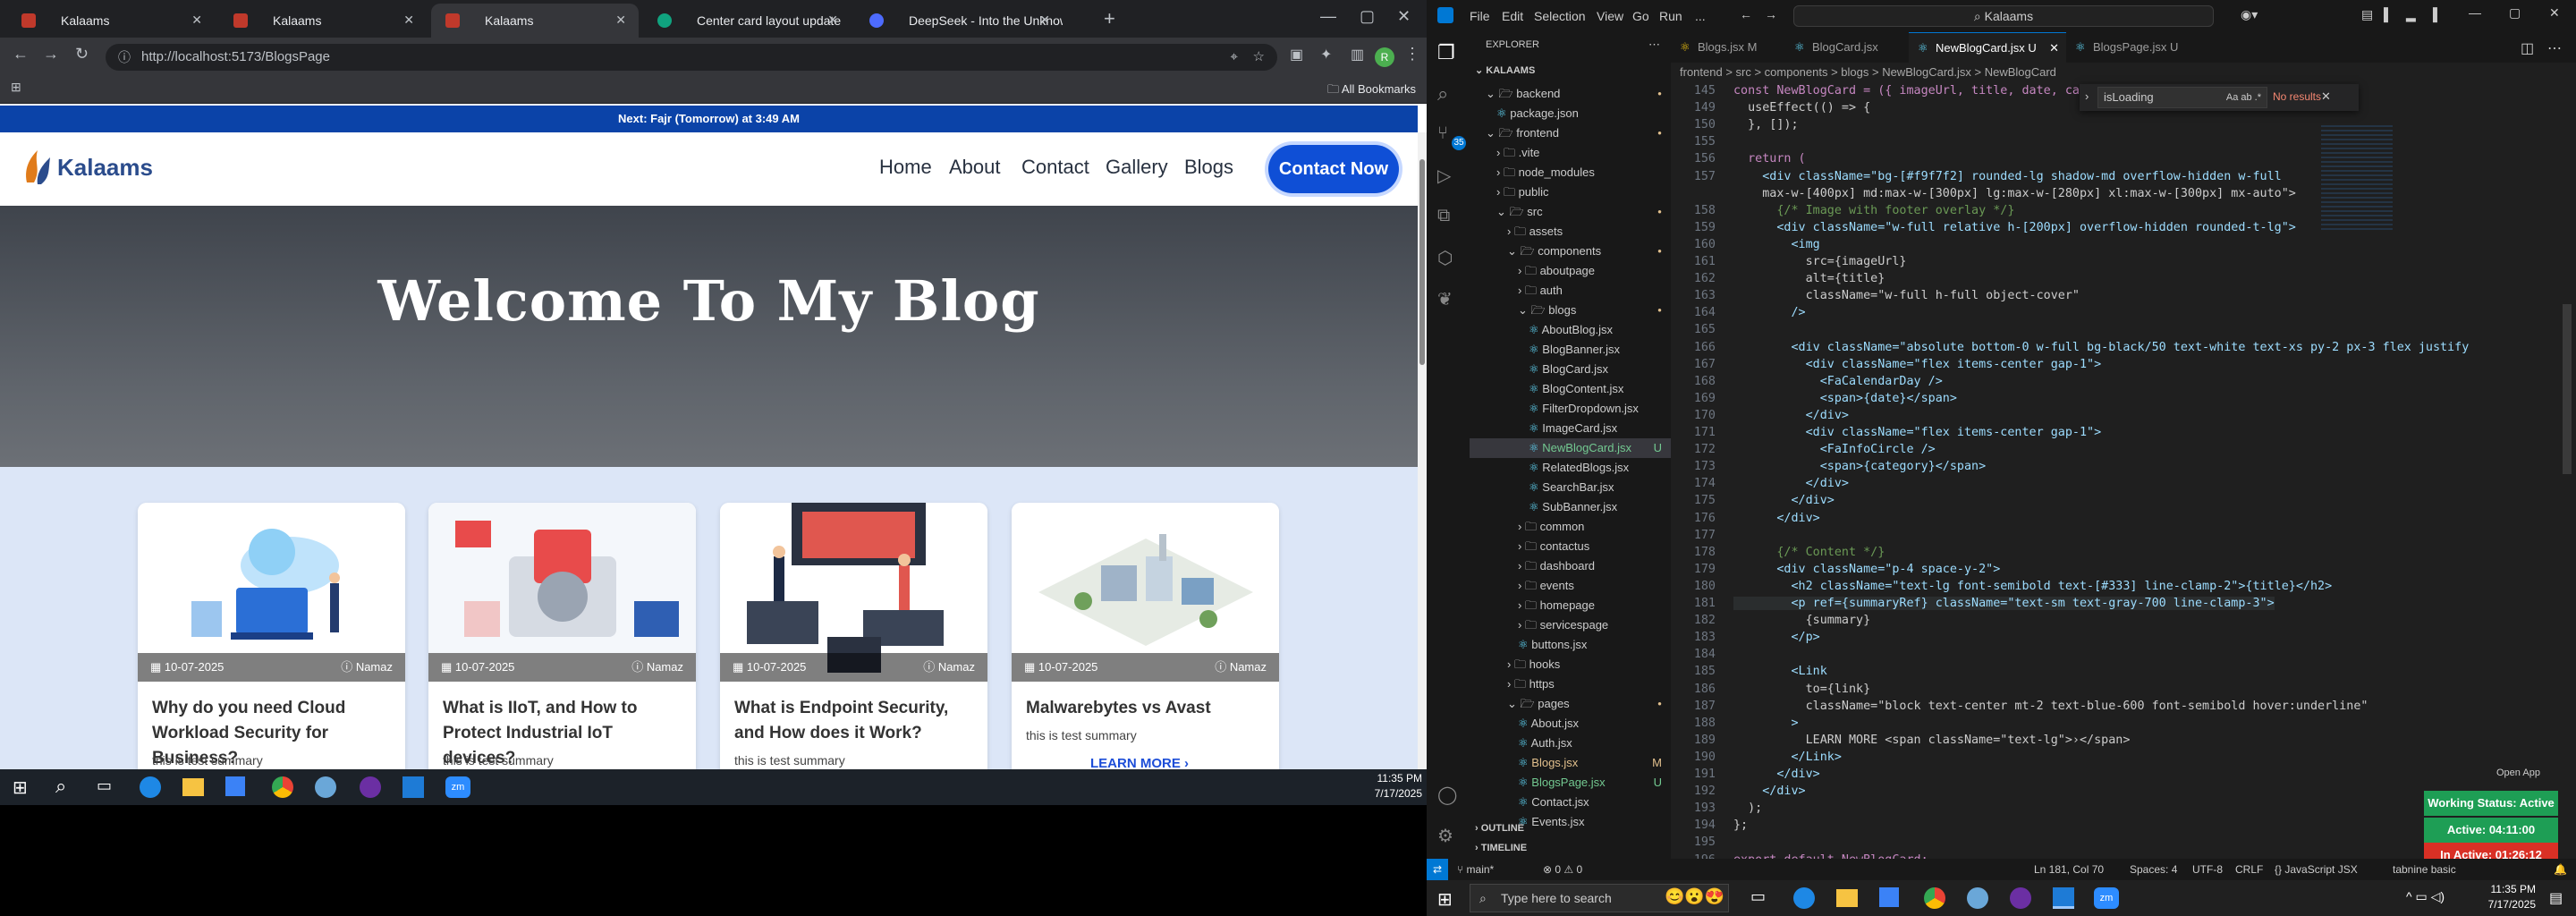 The height and width of the screenshot is (916, 2576). What do you see at coordinates (1475, 869) in the screenshot?
I see `branch-indicator: ⑂ main*` at bounding box center [1475, 869].